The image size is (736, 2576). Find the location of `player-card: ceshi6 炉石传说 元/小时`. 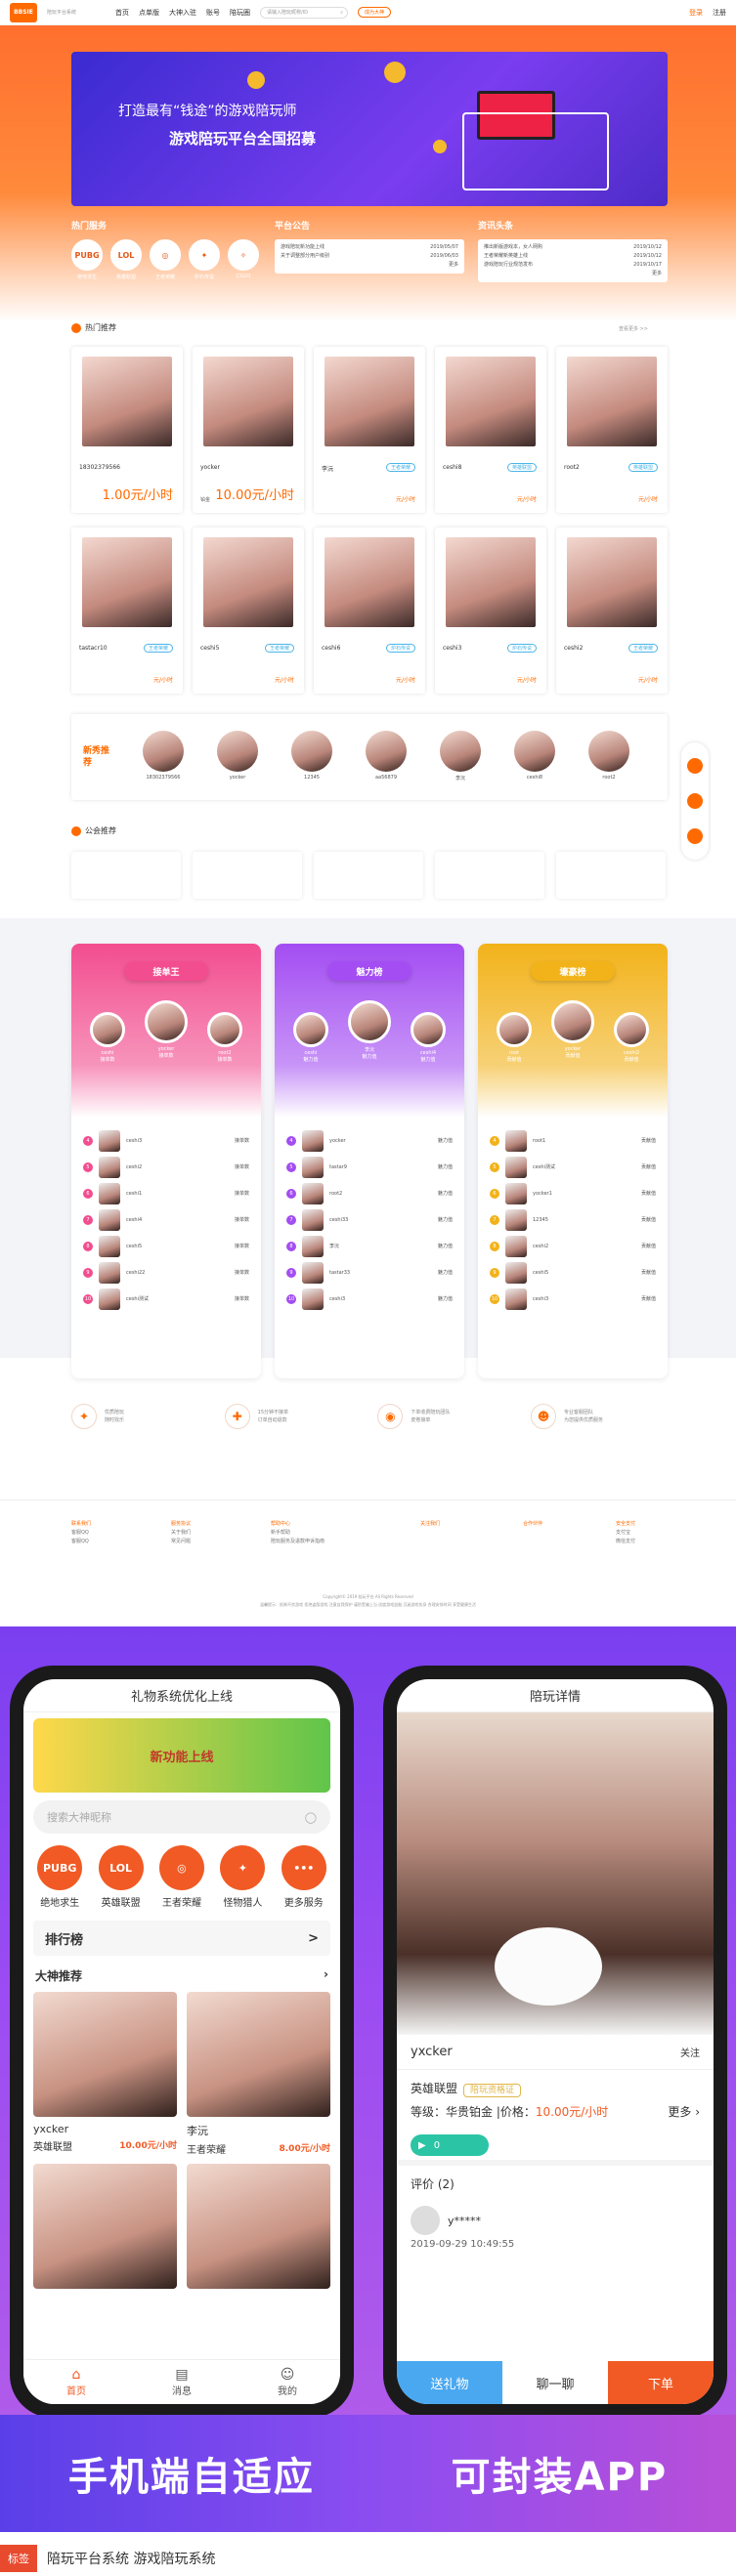

player-card: ceshi6 炉石传说 元/小时 is located at coordinates (369, 611).